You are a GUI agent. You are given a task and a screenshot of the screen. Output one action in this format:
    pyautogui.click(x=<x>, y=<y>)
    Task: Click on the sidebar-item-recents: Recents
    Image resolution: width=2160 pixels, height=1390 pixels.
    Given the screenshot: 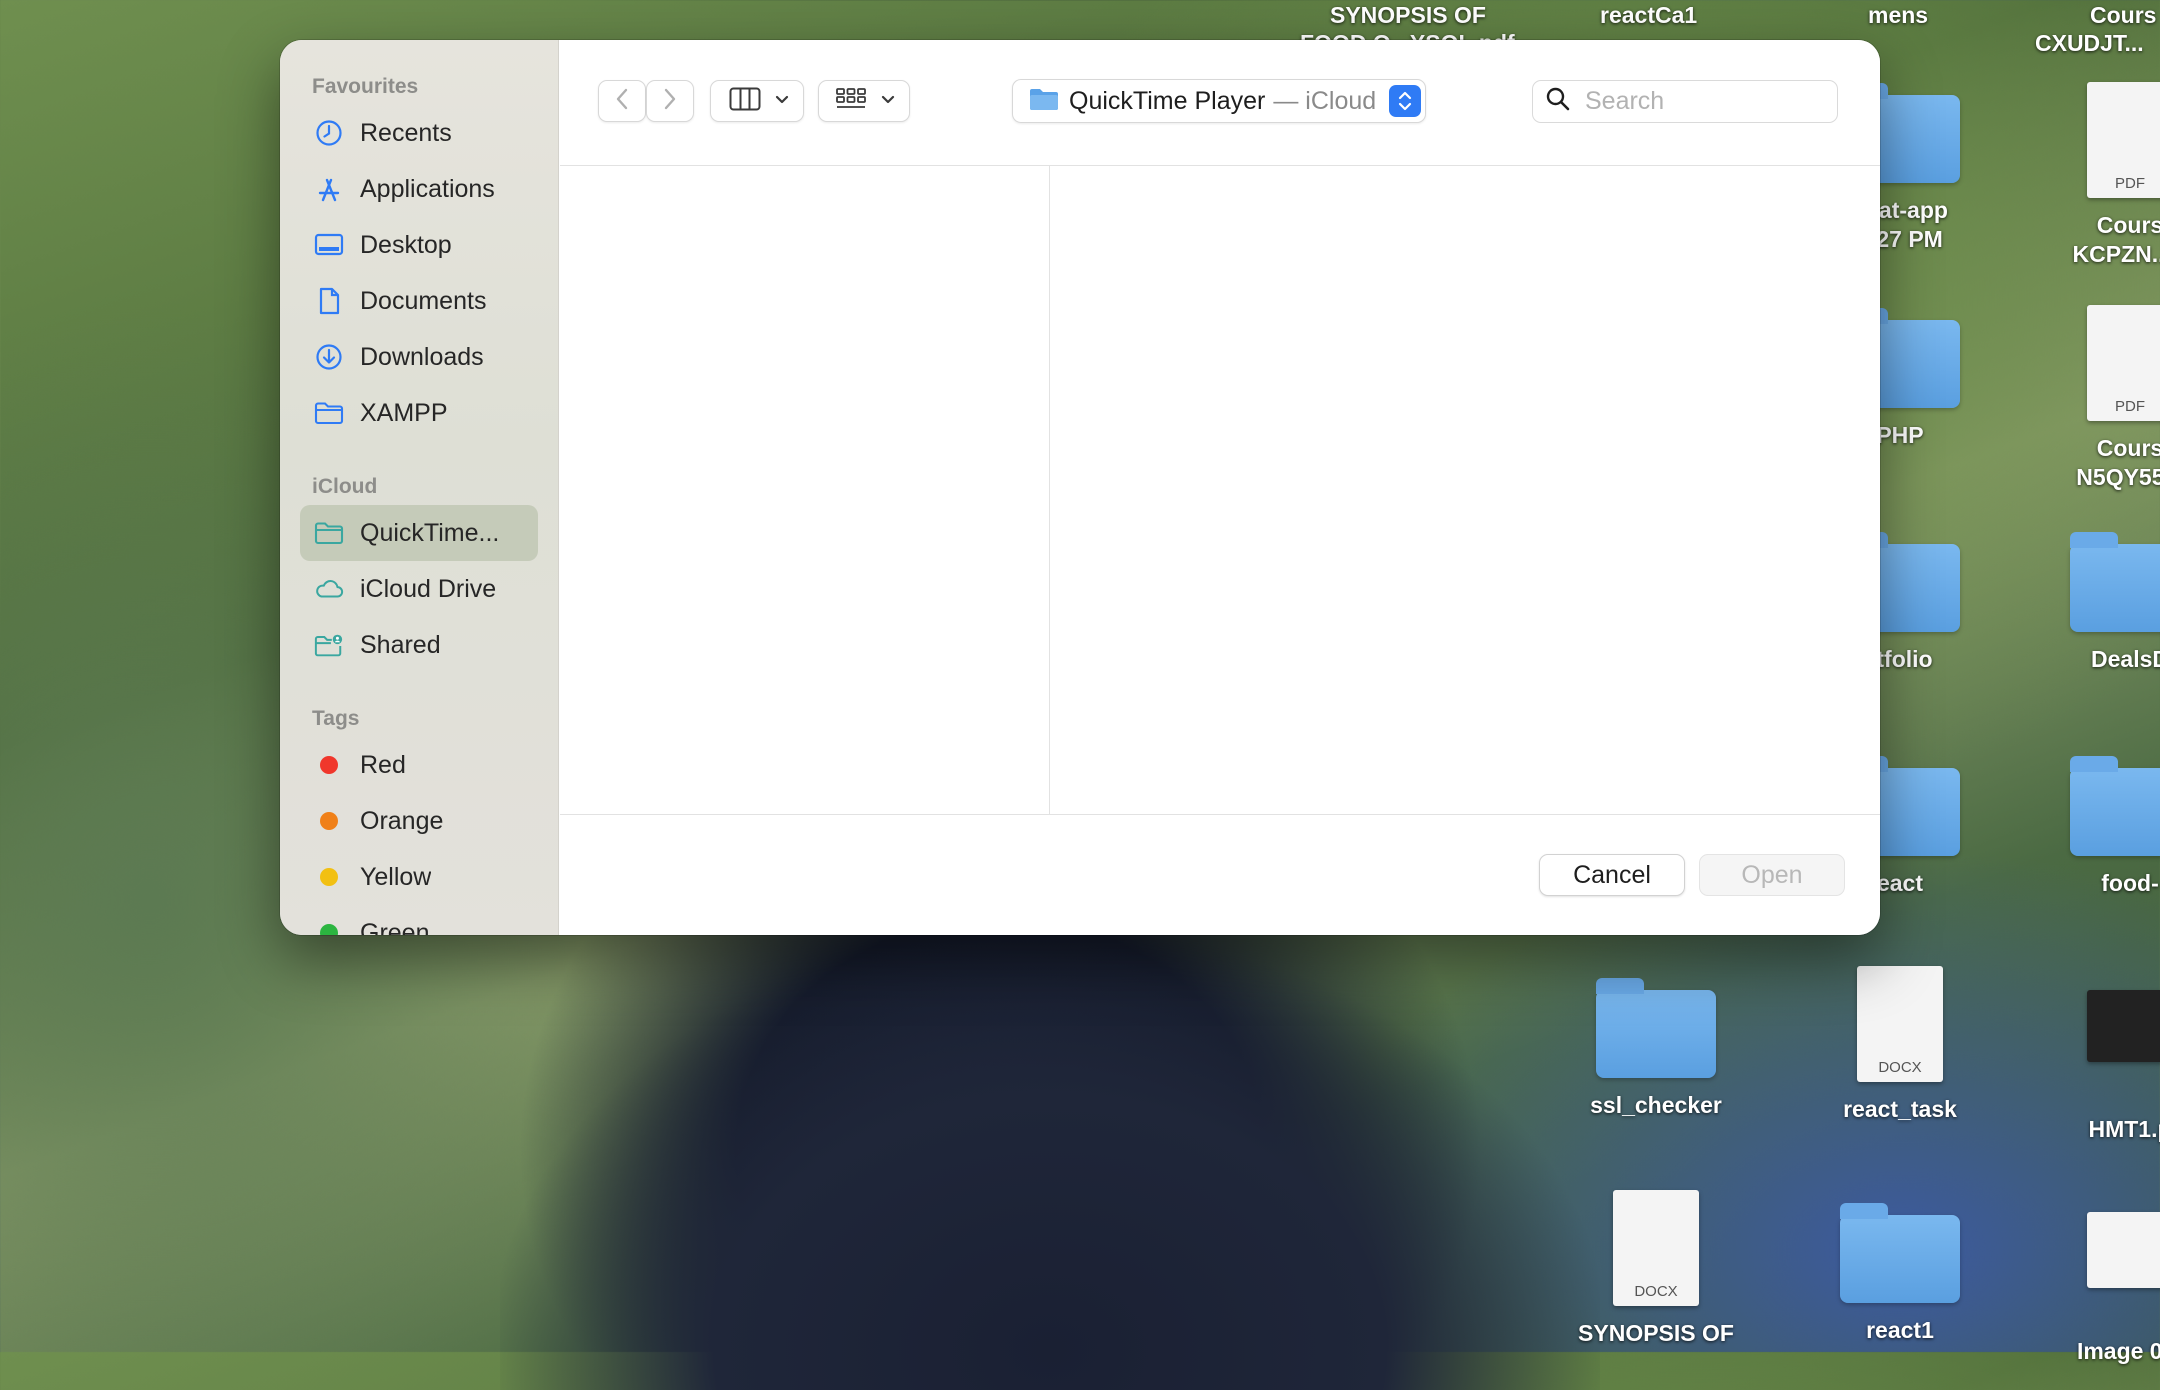 What is the action you would take?
    pyautogui.click(x=419, y=133)
    